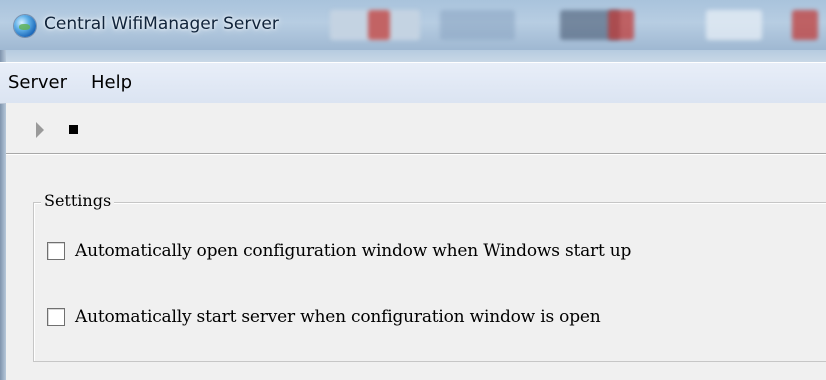  I want to click on title-bar: Central WifiManager Server, so click(413, 25).